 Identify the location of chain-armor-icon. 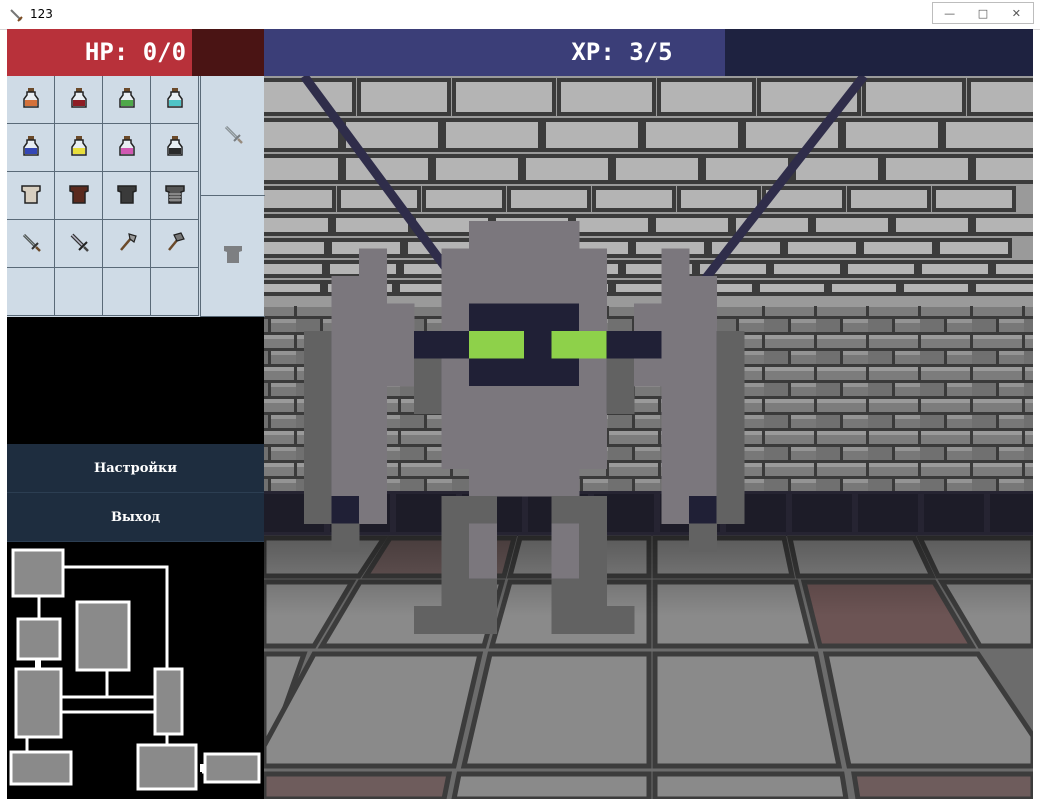
(175, 196).